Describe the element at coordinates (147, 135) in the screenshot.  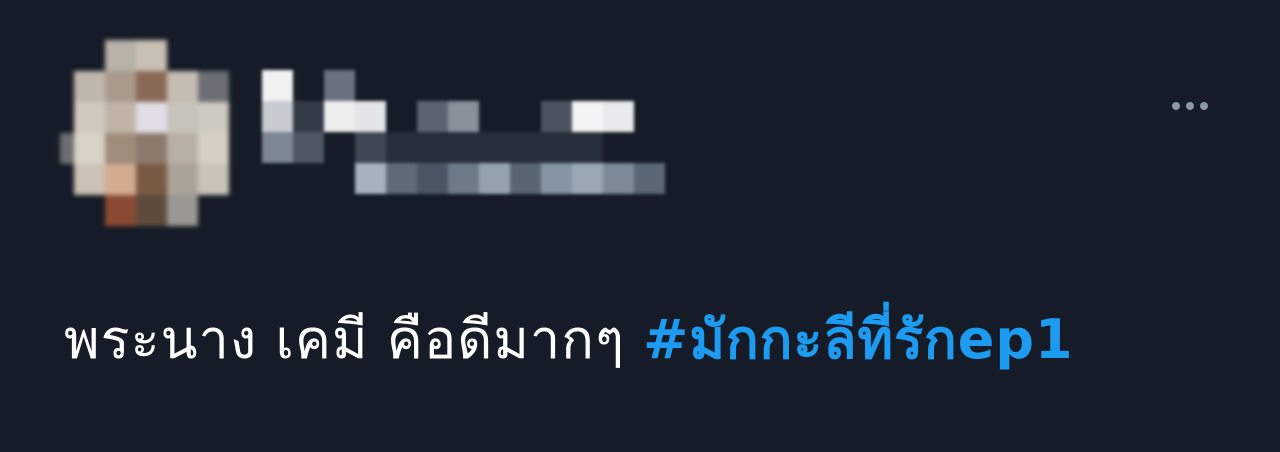
I see `avatar` at that location.